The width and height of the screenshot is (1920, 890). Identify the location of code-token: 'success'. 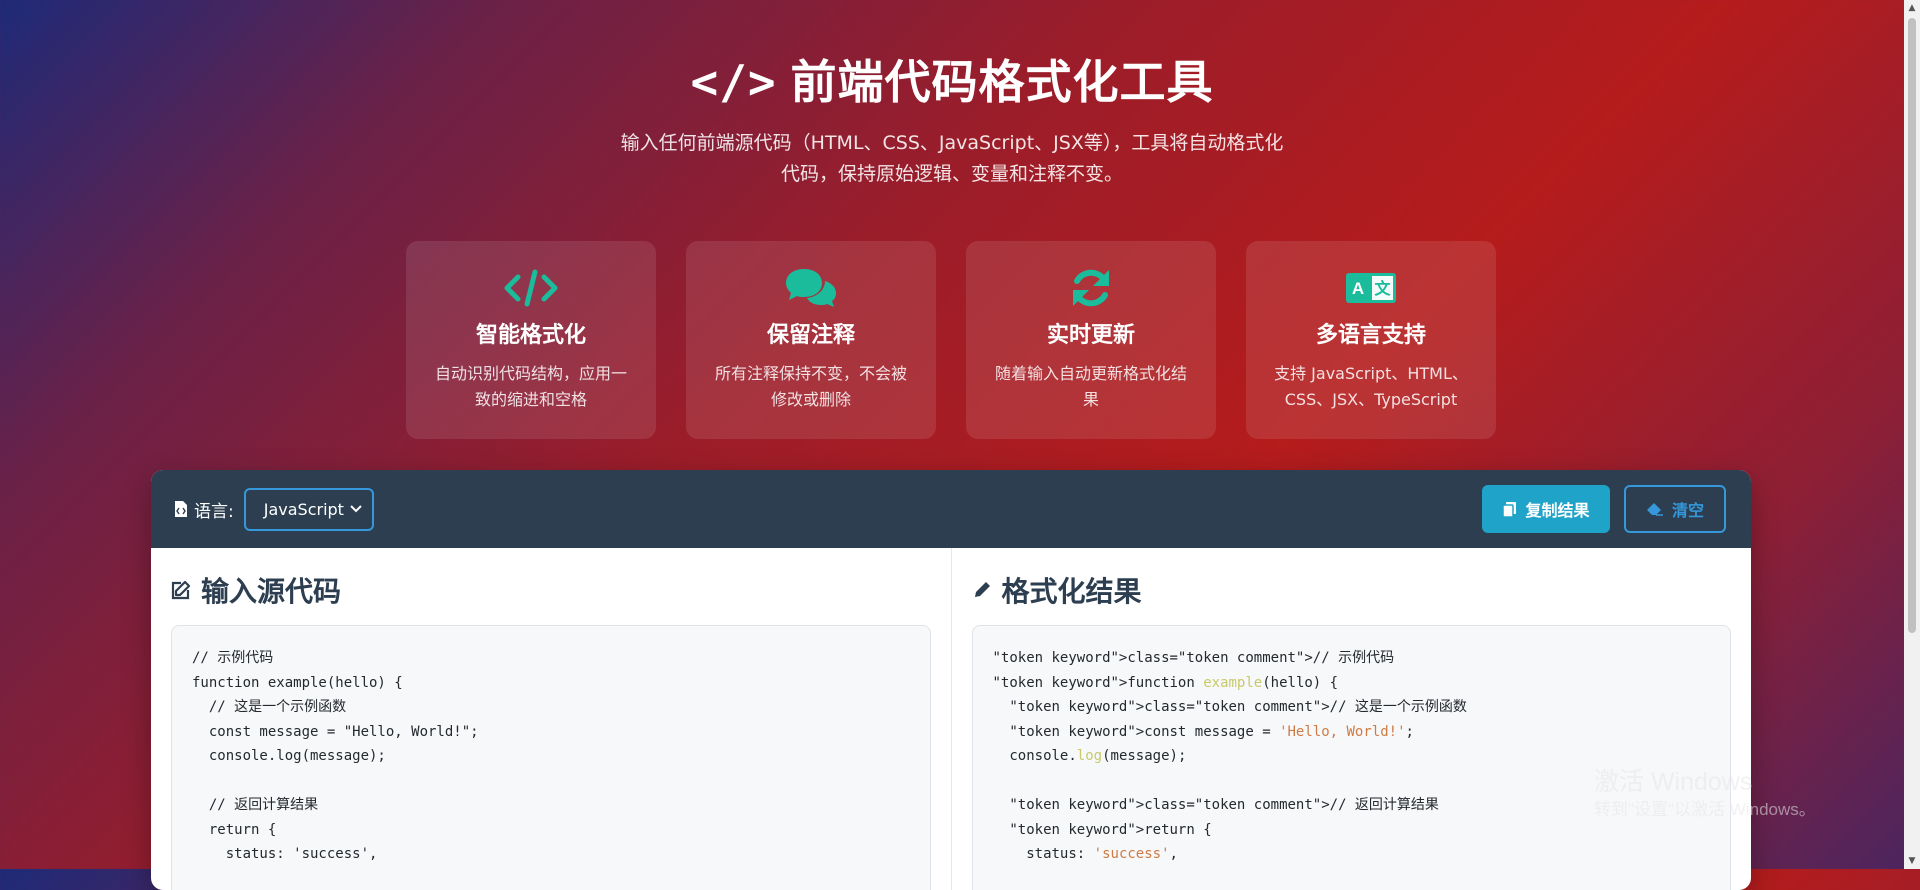
(1131, 854).